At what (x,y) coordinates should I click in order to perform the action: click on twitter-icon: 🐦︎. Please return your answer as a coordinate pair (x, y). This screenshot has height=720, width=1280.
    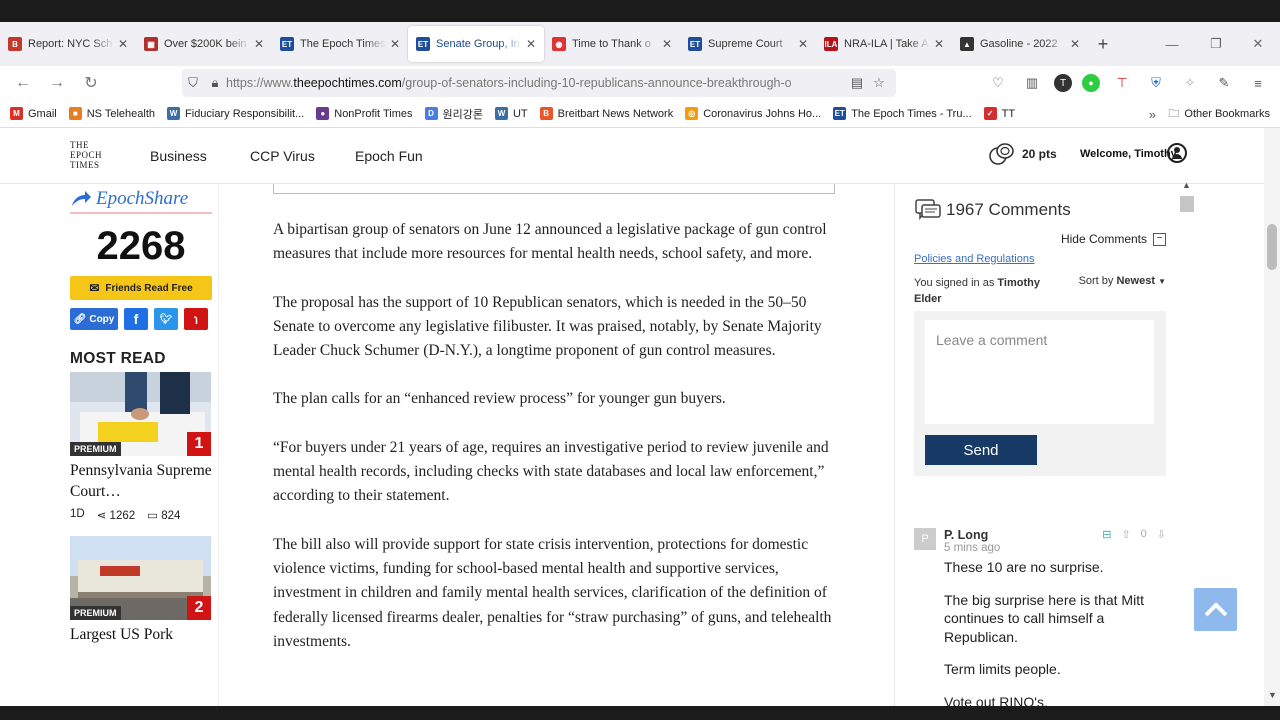
    Looking at the image, I should click on (166, 319).